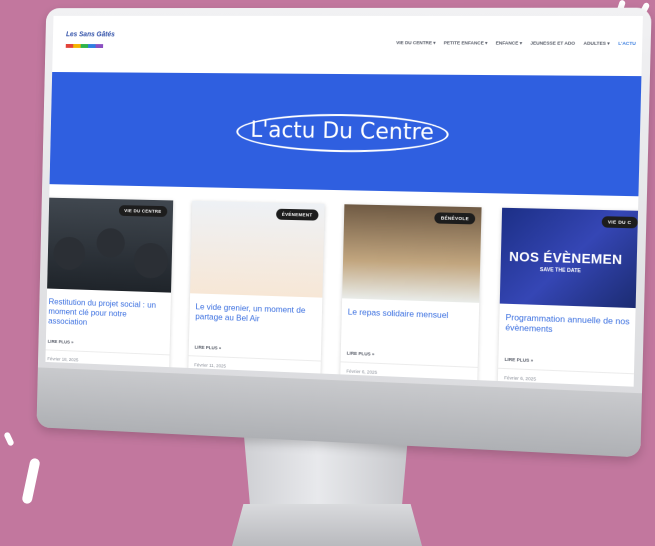 The image size is (655, 546). Describe the element at coordinates (509, 43) in the screenshot. I see `menu-item-enfance: ENFANCE ▾` at that location.